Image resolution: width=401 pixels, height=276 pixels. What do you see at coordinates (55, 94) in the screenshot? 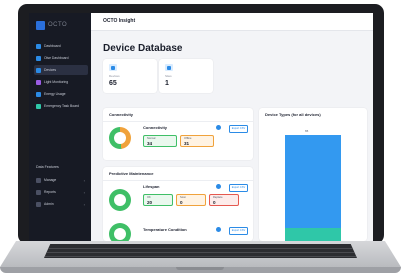
I see `sidebar-item-label: Energy Usage` at bounding box center [55, 94].